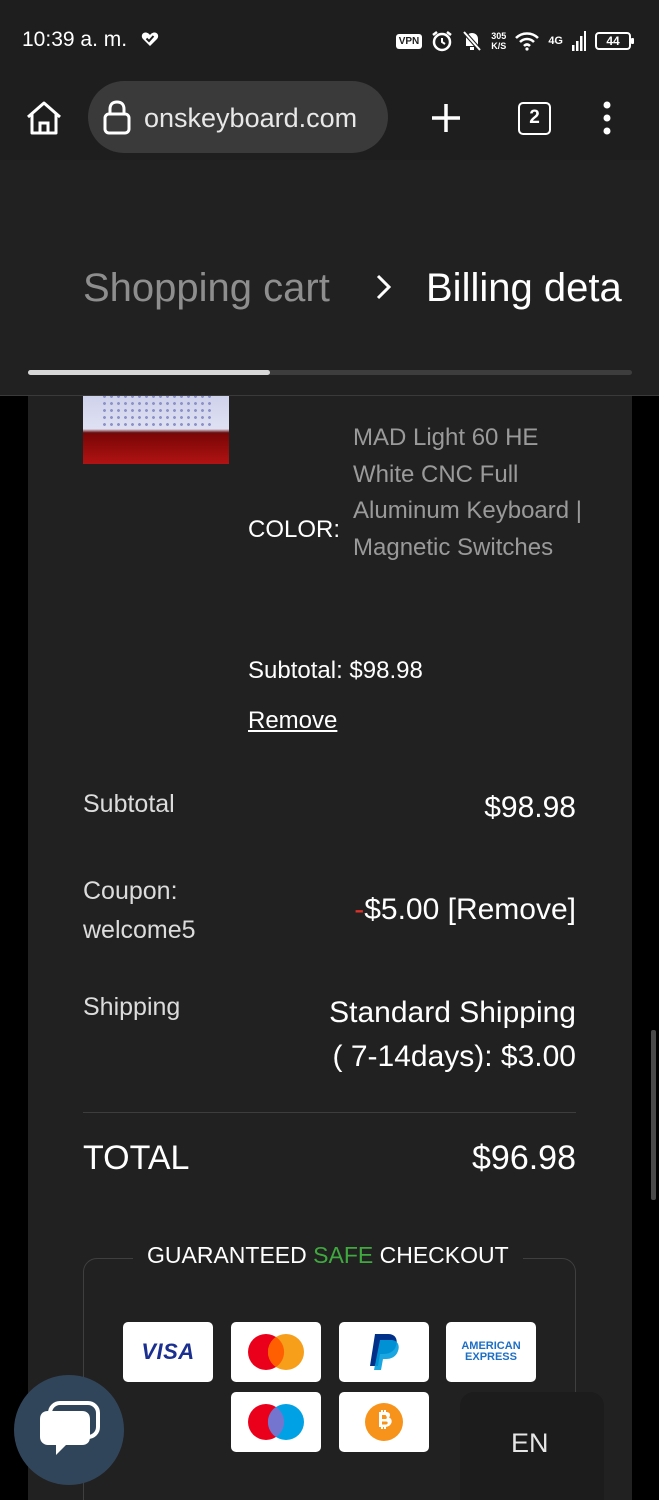 This screenshot has height=1500, width=659. I want to click on home-icon, so click(44, 118).